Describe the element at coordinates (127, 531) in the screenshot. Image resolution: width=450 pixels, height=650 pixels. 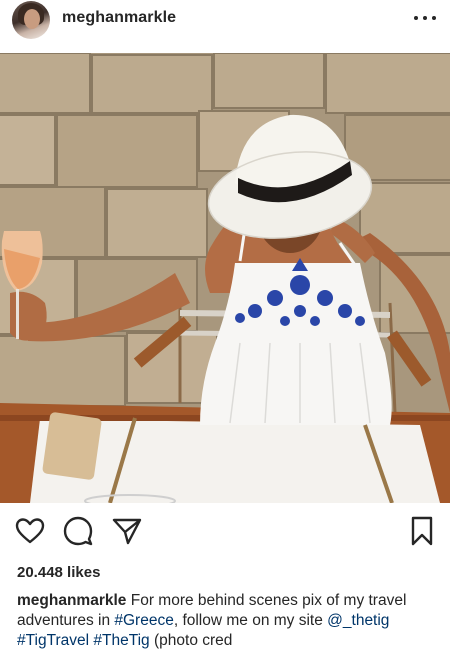
I see `share-icon` at that location.